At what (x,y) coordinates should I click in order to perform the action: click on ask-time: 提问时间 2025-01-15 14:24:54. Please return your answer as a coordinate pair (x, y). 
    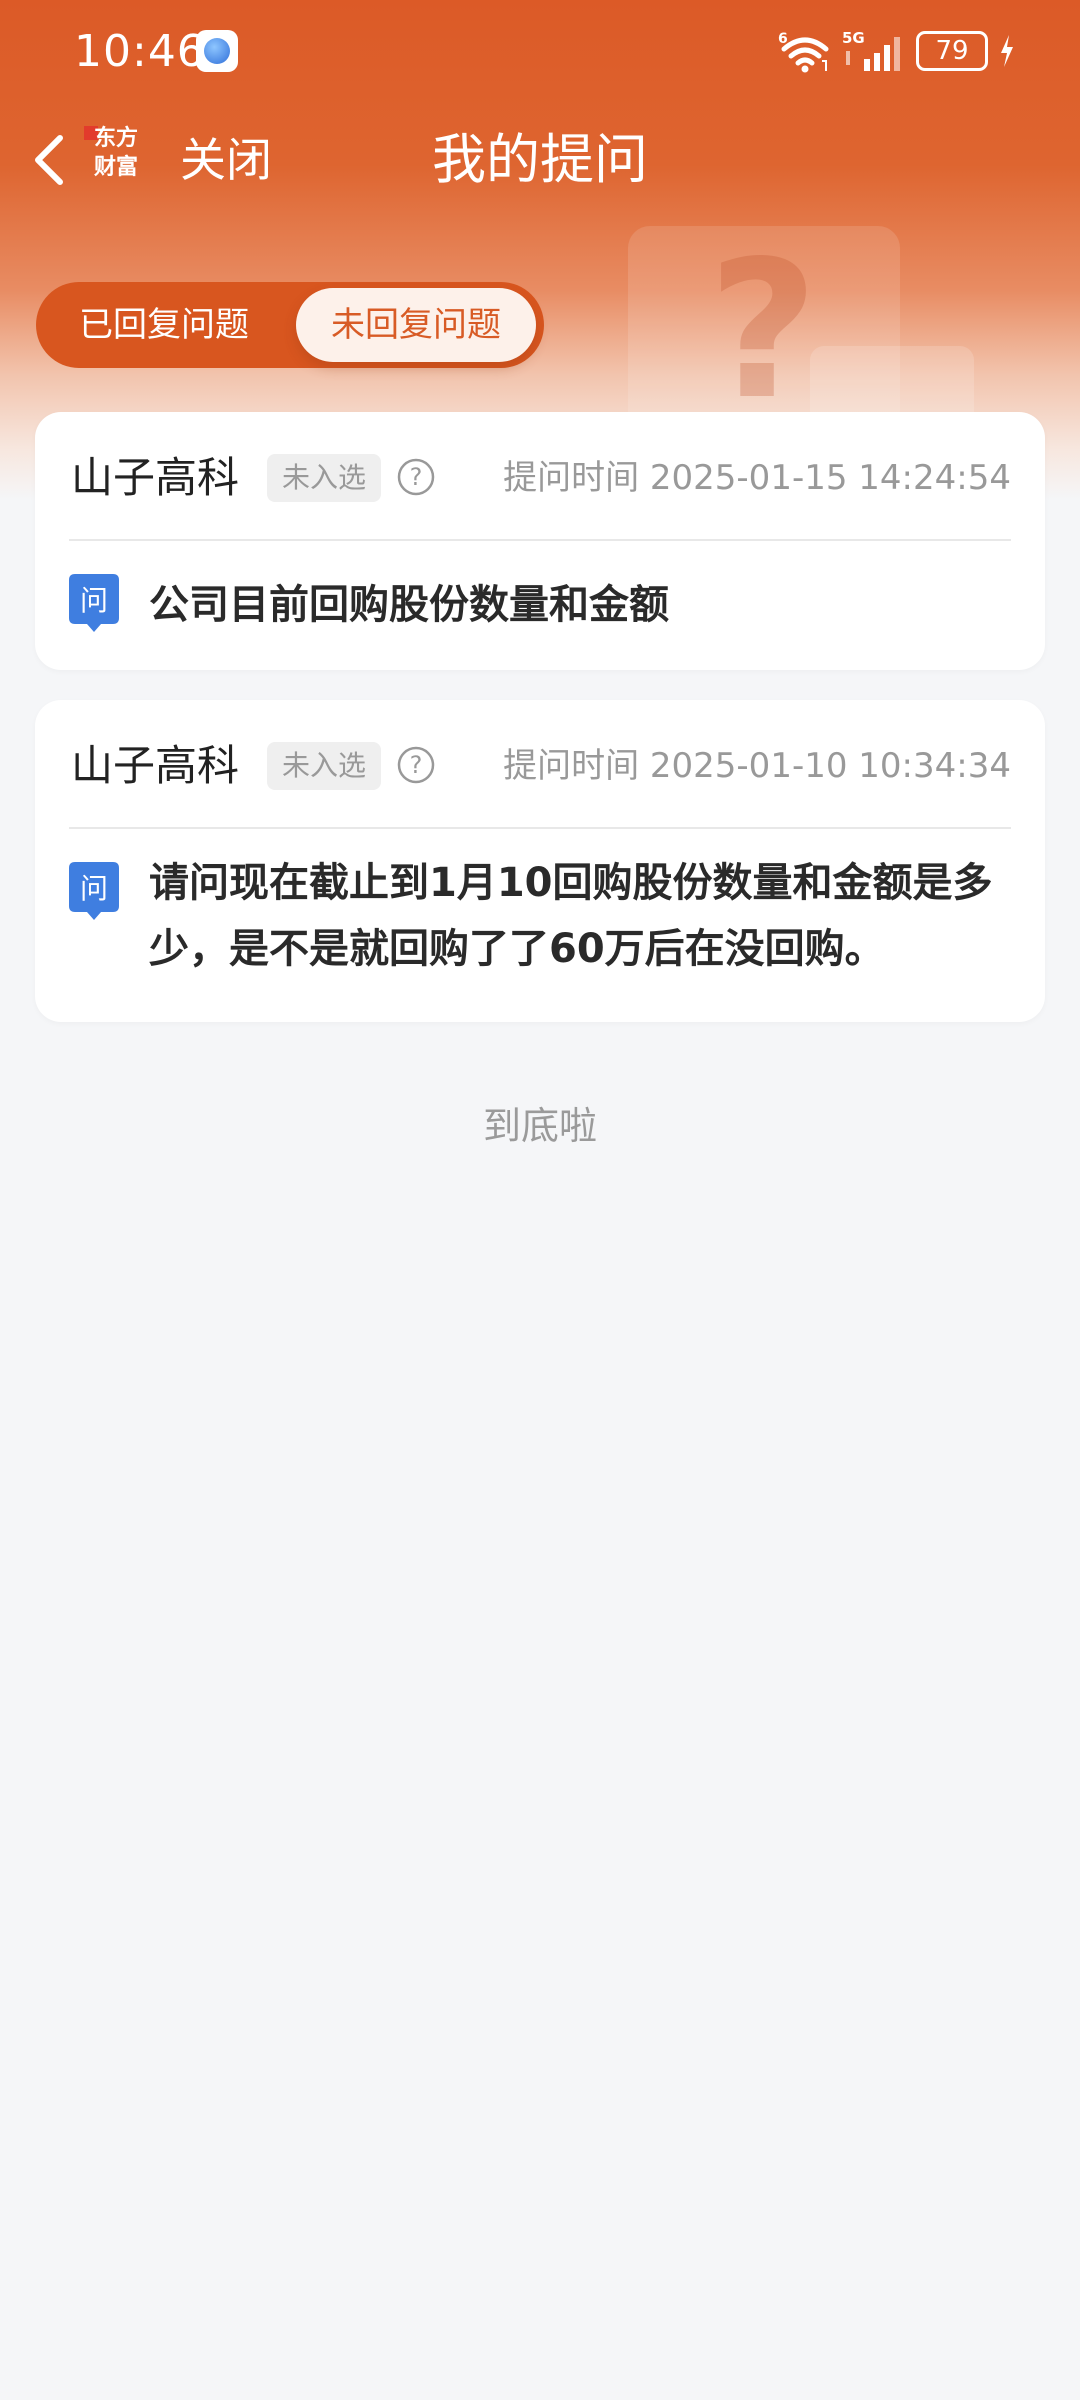
    Looking at the image, I should click on (757, 478).